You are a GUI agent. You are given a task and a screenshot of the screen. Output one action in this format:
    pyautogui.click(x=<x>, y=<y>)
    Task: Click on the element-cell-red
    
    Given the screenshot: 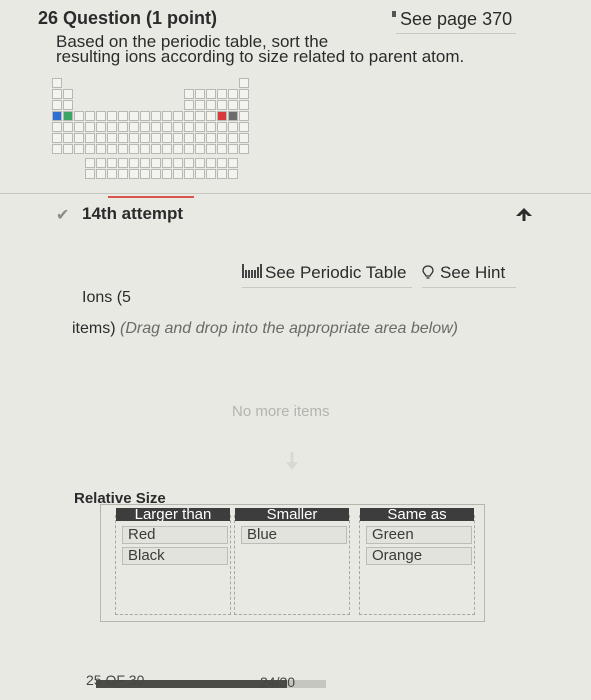 What is the action you would take?
    pyautogui.click(x=222, y=116)
    